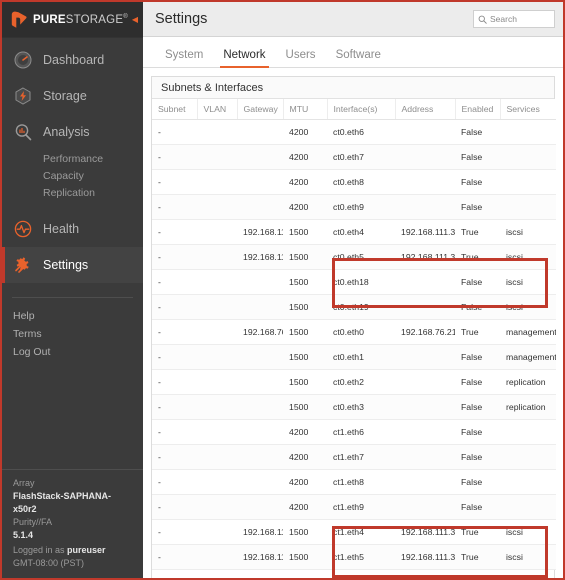 The width and height of the screenshot is (565, 580). Describe the element at coordinates (94, 19) in the screenshot. I see `brand-name-light: STORAGE` at that location.